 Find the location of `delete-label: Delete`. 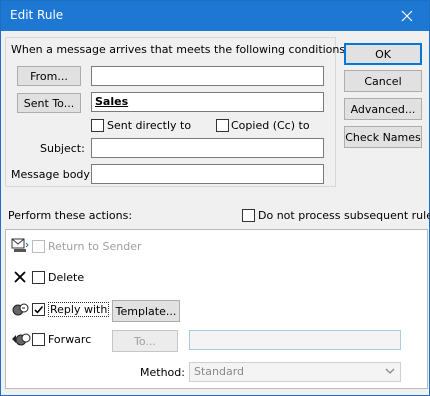

delete-label: Delete is located at coordinates (66, 277).